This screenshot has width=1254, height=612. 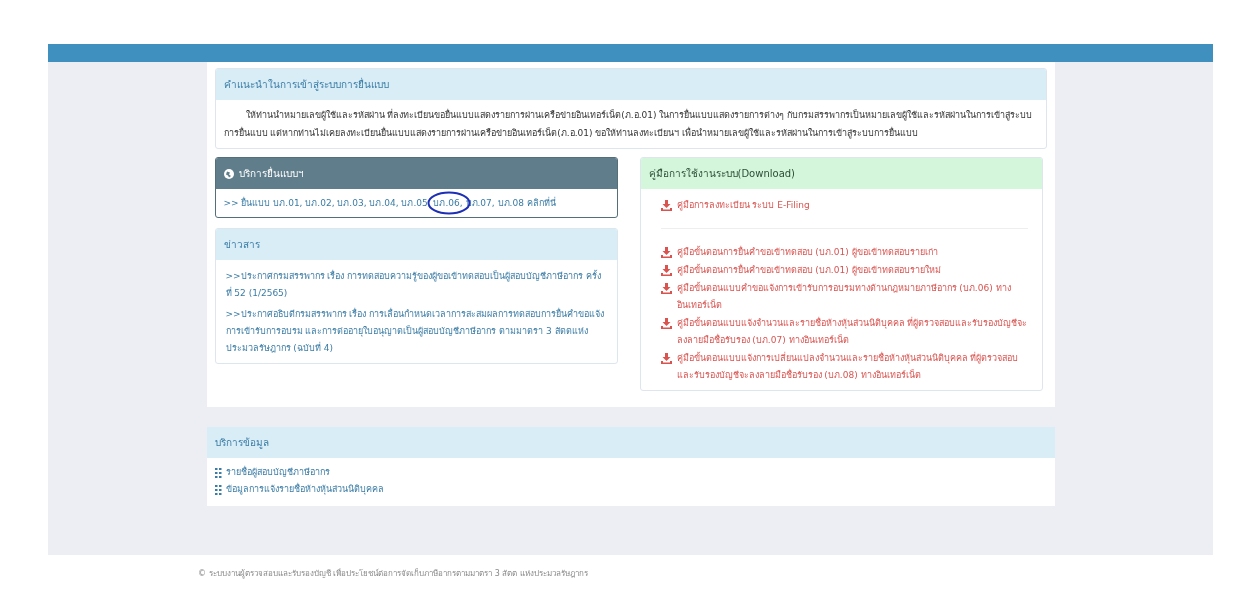 I want to click on manual-link: คู่มือขั้นตอนแบบแจ้งการเปลี่ยนแปลงจำนวนและรายชื่อห้างหุ้นส่วนนิติบุคคล ที่ผู้ตรวจสอบและรับรองบัญชีจะลงลายมือชื่อรับรอง (บภ.08) ทางอินเทอร์เน็ต, so click(x=852, y=367).